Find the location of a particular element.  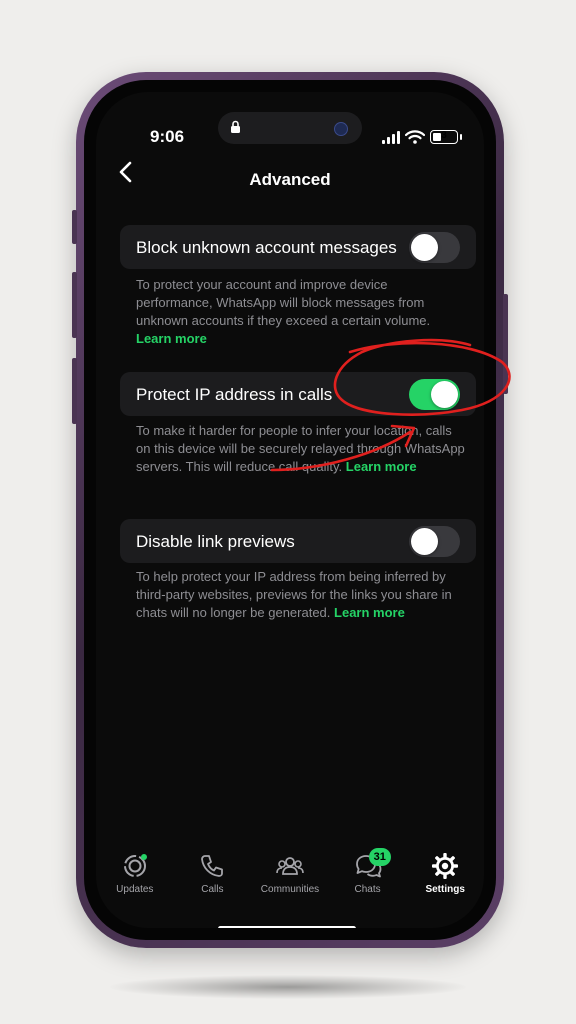

setting-label: Disable link previews is located at coordinates (215, 541).